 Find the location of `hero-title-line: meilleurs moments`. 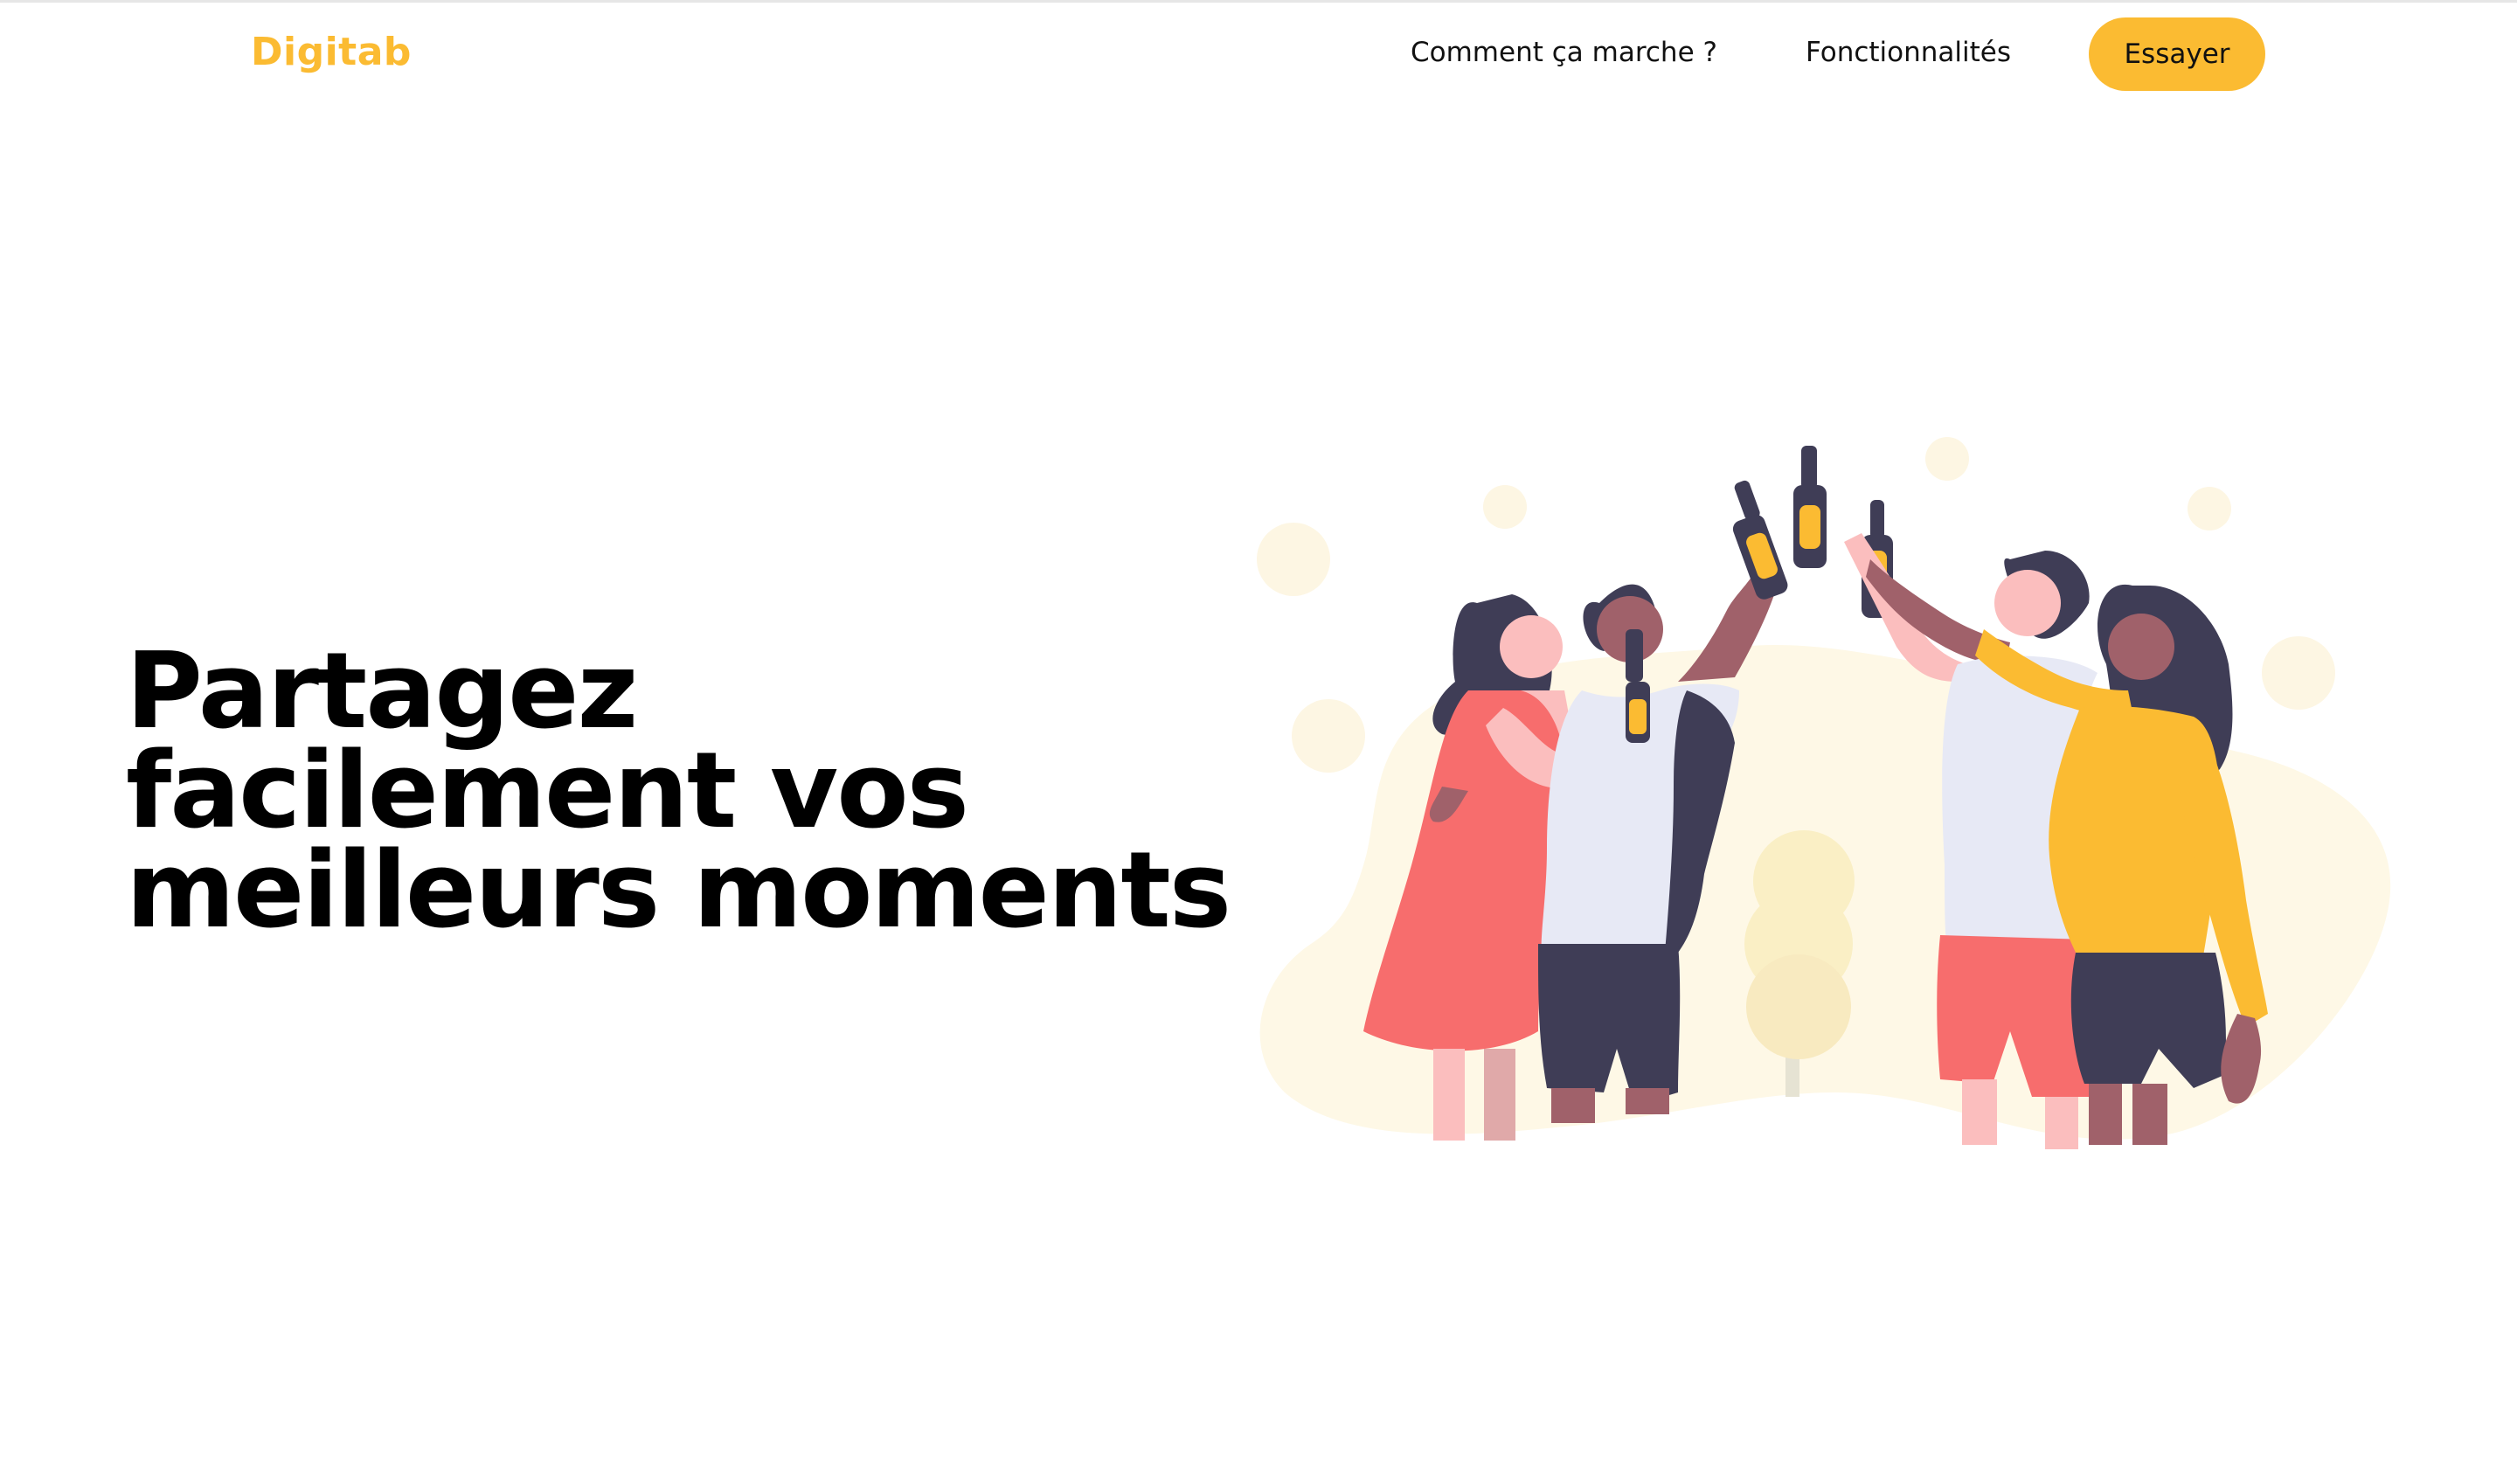

hero-title-line: meilleurs moments is located at coordinates (678, 891).